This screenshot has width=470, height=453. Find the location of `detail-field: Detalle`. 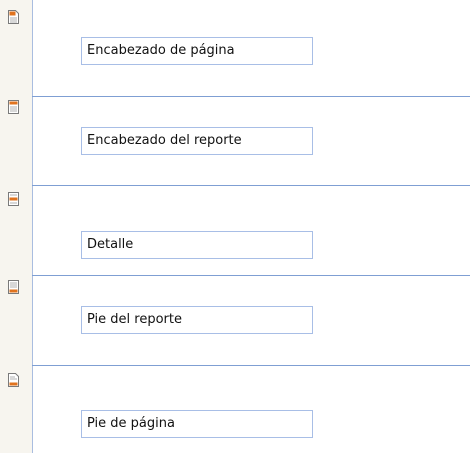

detail-field: Detalle is located at coordinates (197, 245).